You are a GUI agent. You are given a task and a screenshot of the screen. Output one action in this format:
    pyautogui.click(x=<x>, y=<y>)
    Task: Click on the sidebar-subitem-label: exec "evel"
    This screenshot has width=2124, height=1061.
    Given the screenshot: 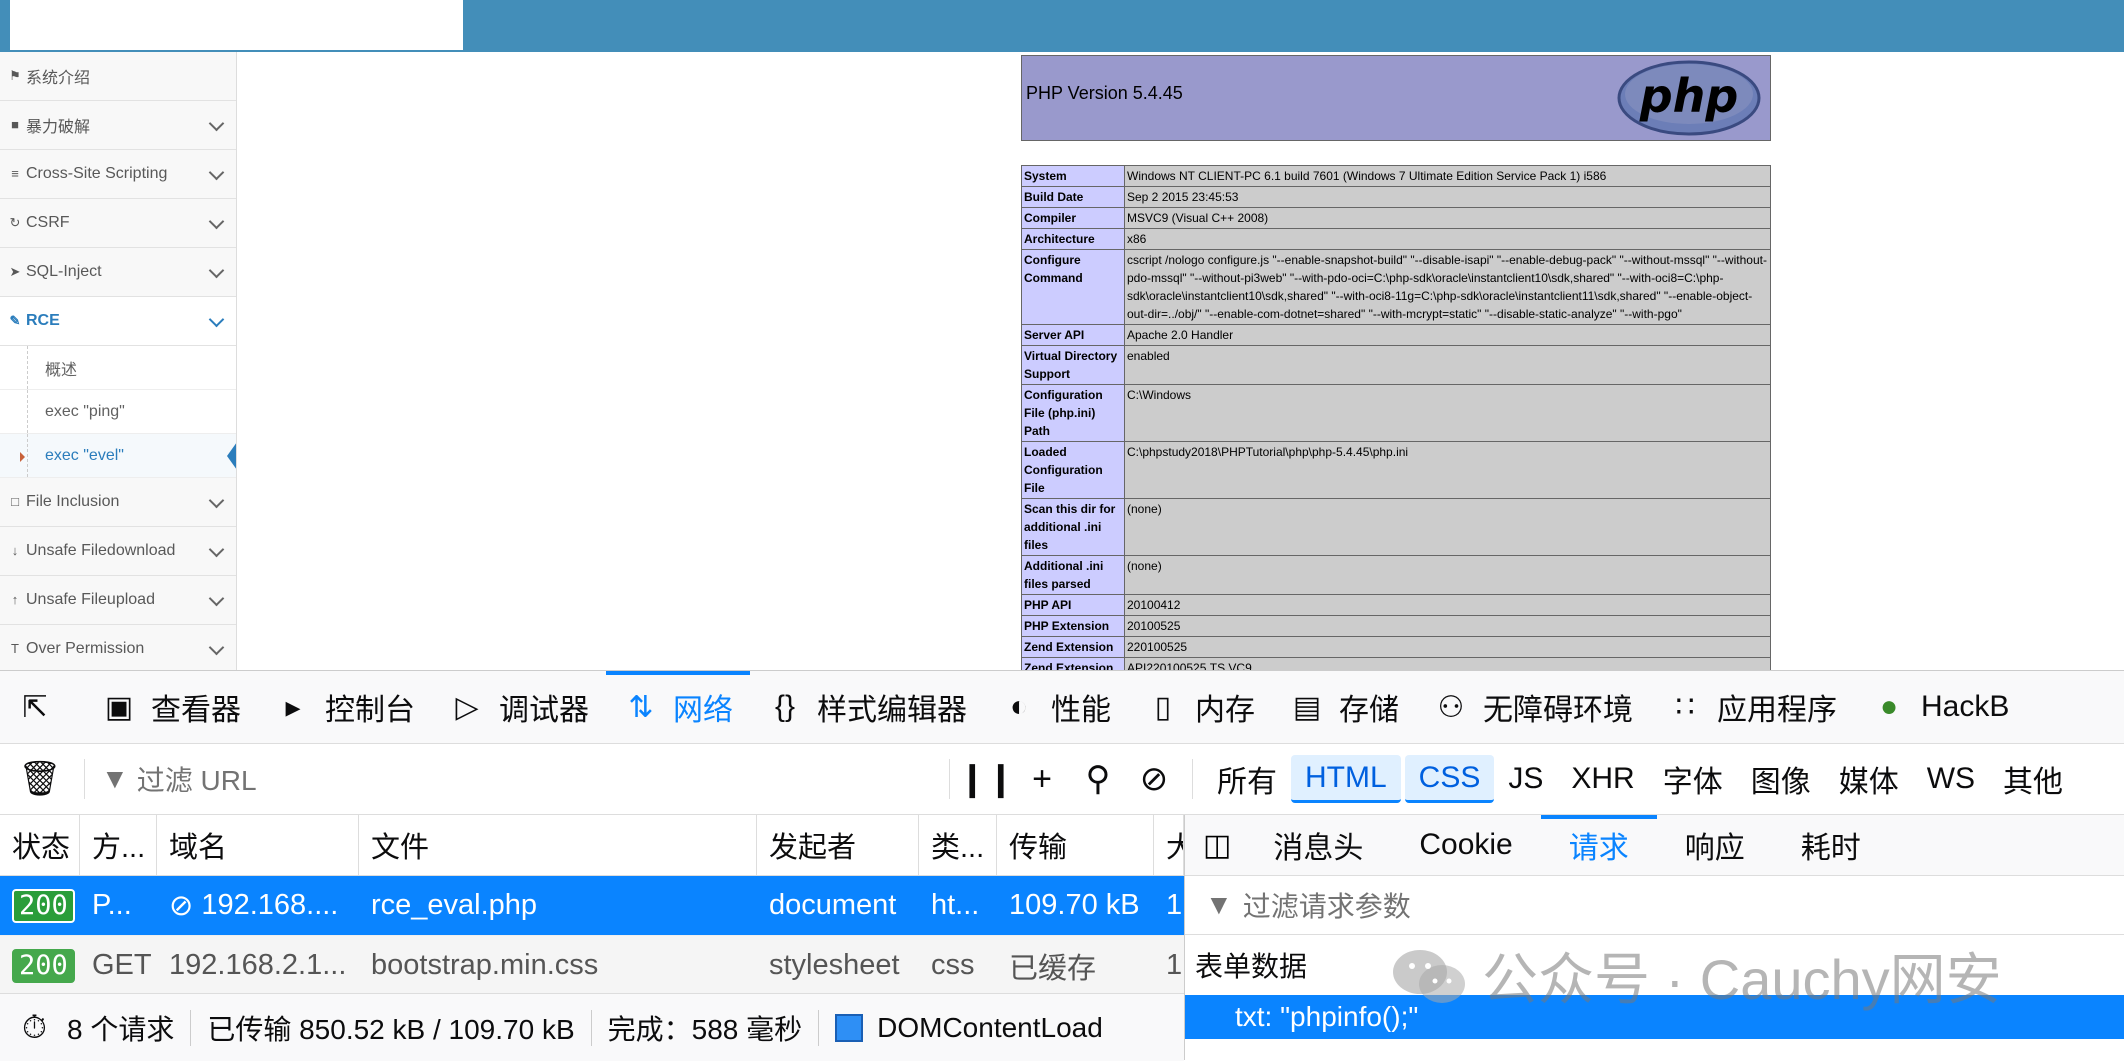 What is the action you would take?
    pyautogui.click(x=84, y=455)
    